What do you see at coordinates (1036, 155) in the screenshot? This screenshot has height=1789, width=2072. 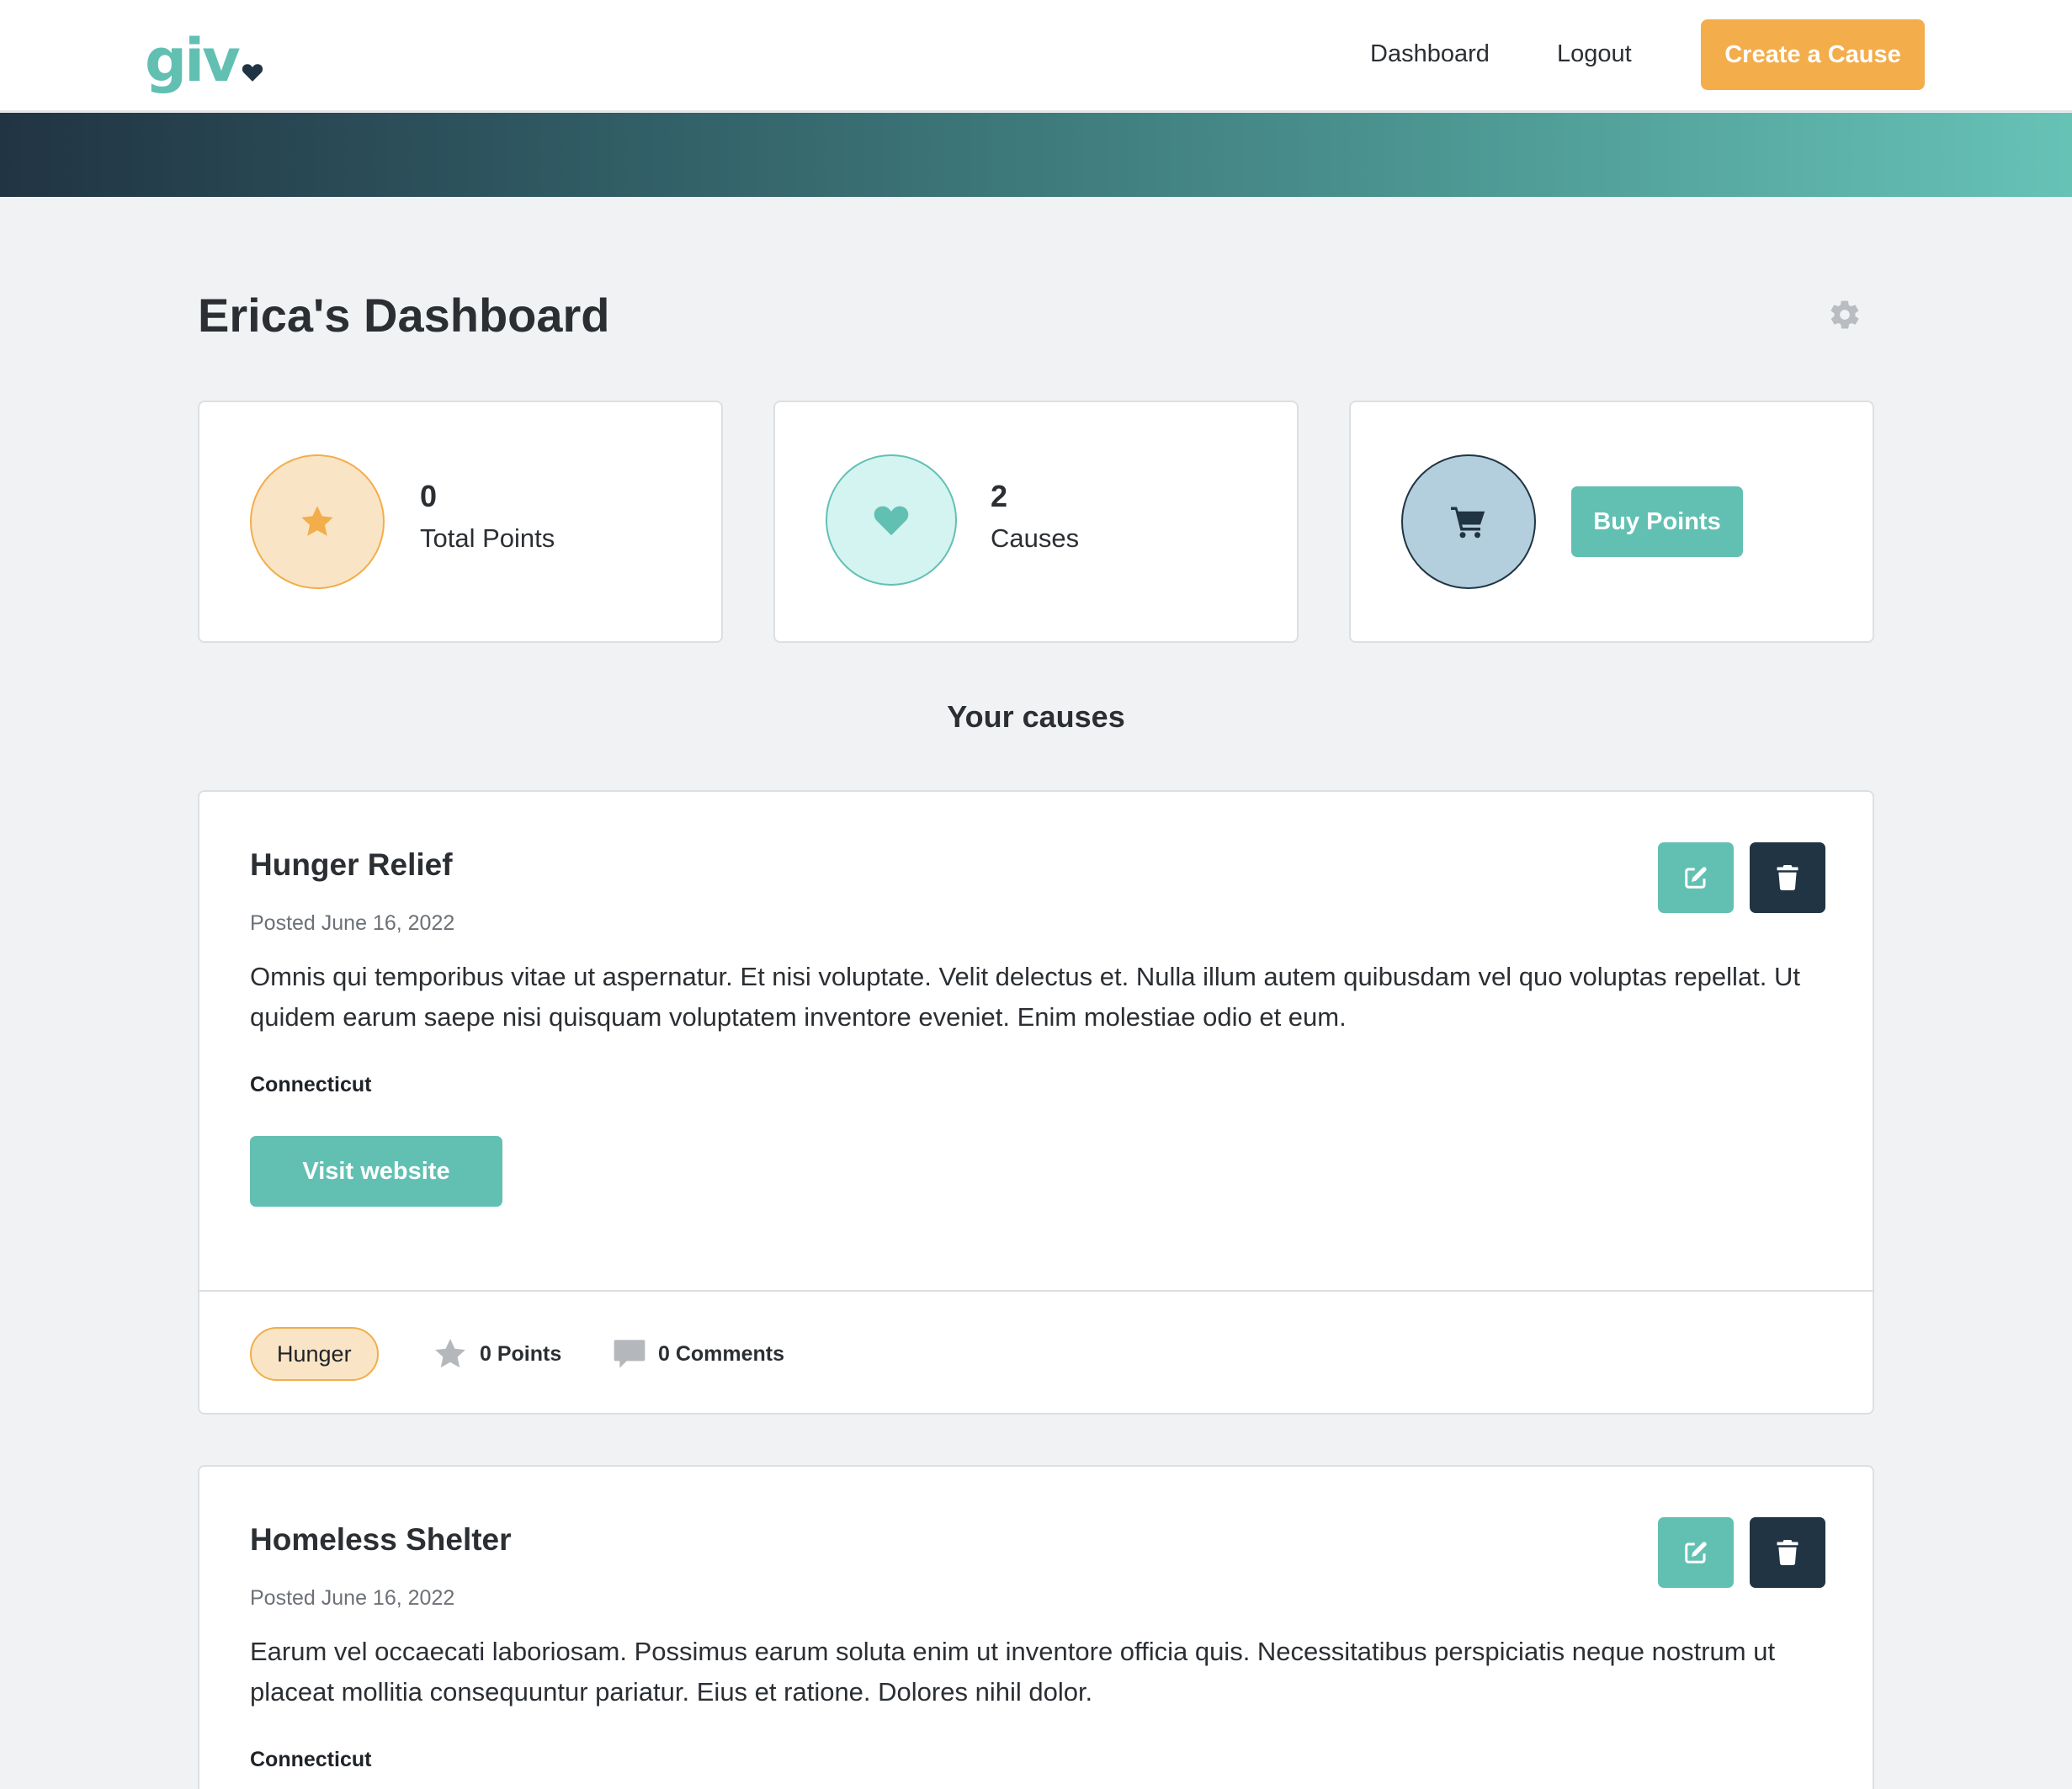 I see `header-banner` at bounding box center [1036, 155].